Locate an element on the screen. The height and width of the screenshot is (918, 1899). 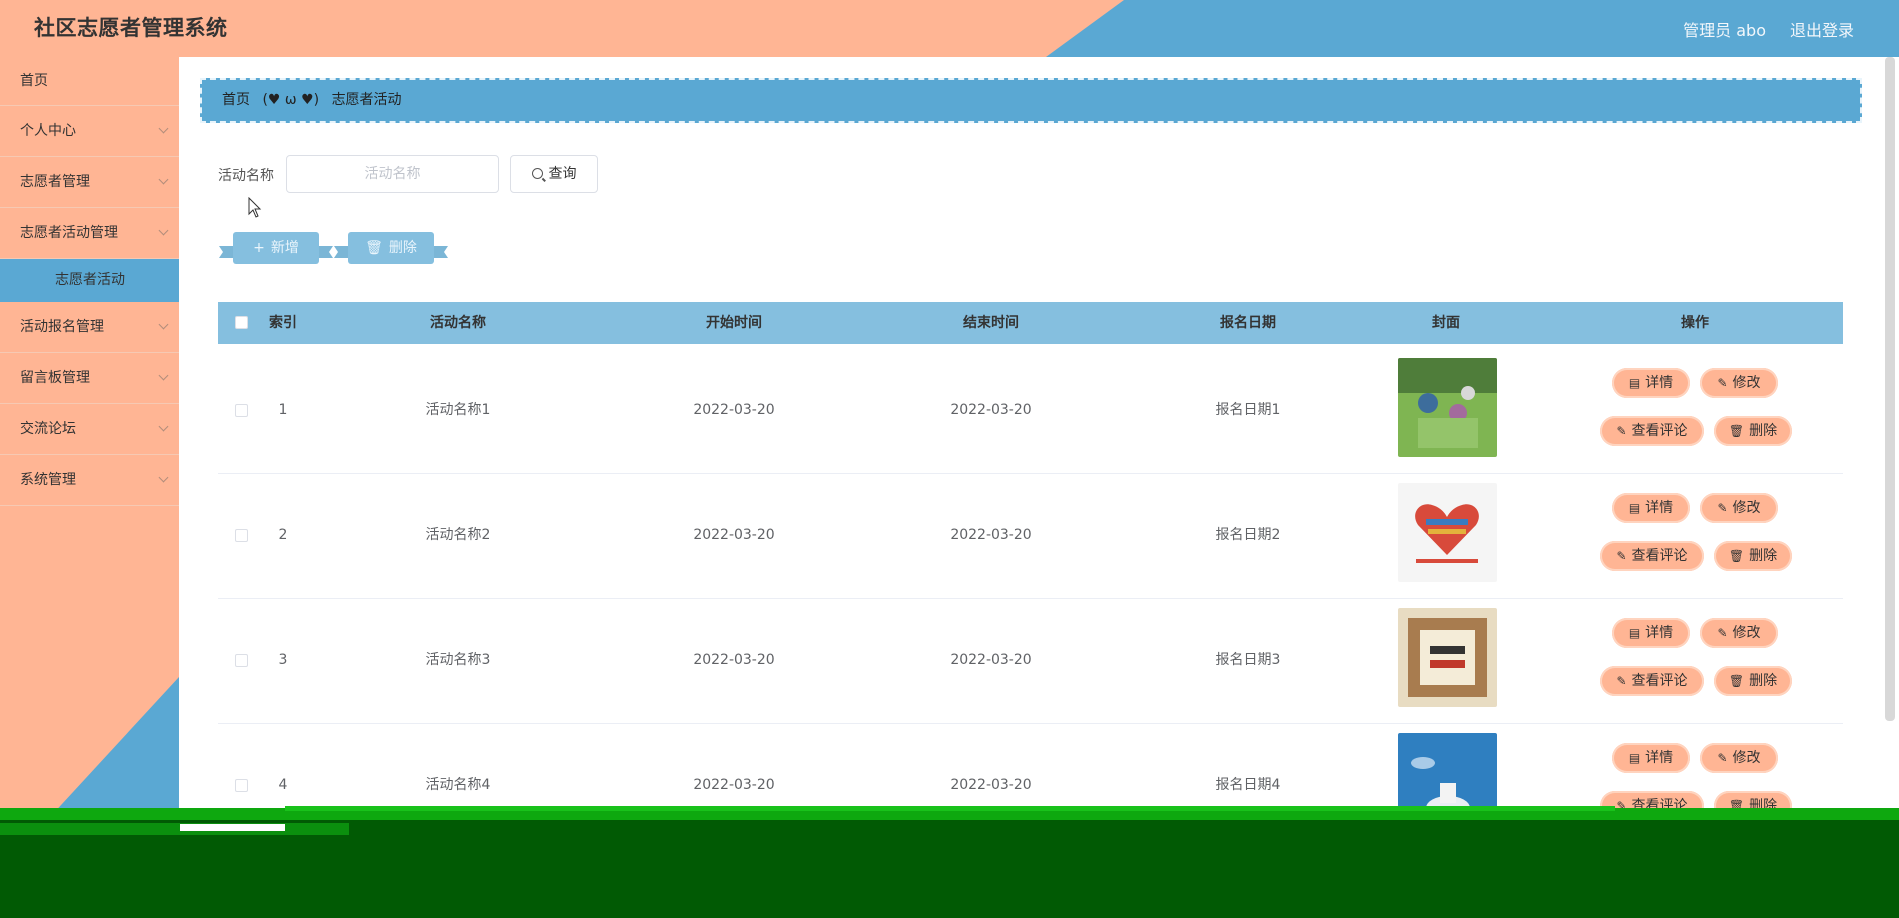
sidebar-item-personal-center: 个人中心 is located at coordinates (89, 131).